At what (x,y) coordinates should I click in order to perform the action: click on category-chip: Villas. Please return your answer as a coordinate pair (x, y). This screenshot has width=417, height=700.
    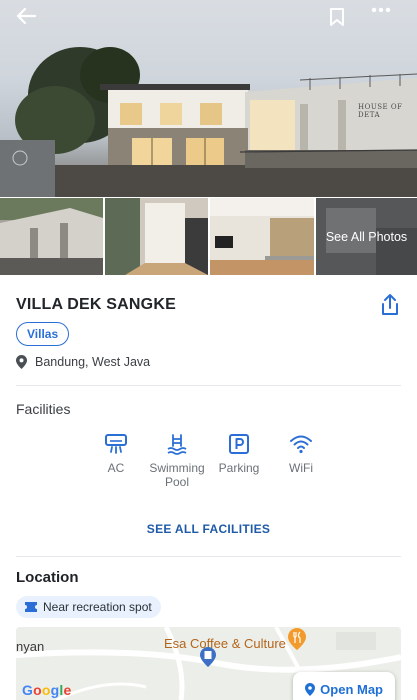
    Looking at the image, I should click on (43, 334).